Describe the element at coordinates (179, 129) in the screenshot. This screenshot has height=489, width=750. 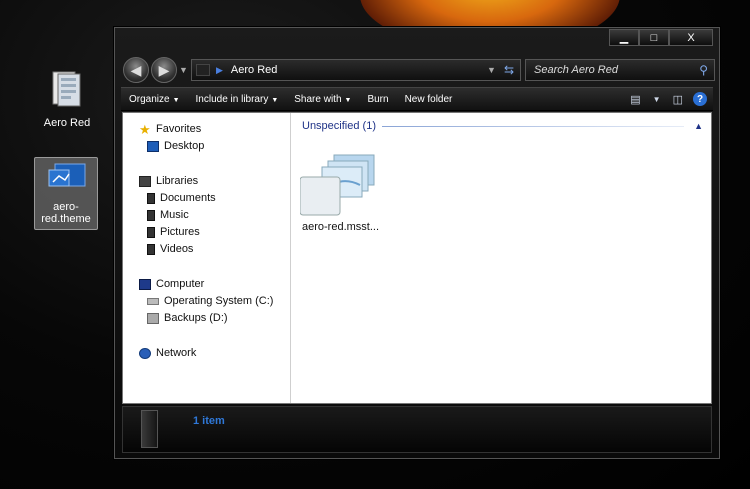
I see `nav-favorites-label: Favorites` at that location.